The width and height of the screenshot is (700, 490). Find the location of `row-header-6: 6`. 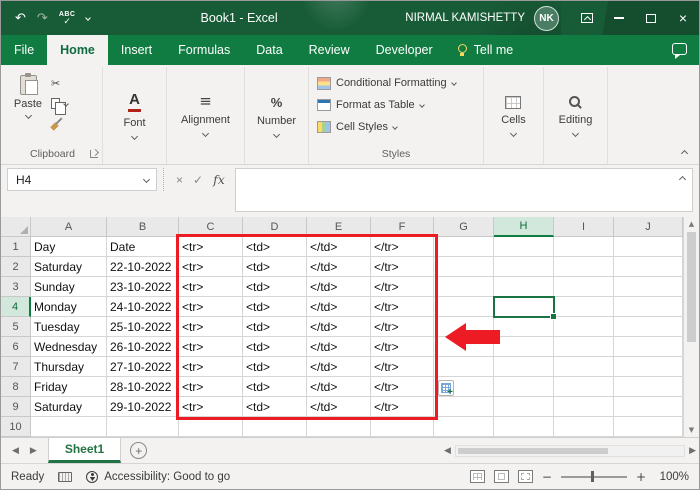

row-header-6: 6 is located at coordinates (16, 347).